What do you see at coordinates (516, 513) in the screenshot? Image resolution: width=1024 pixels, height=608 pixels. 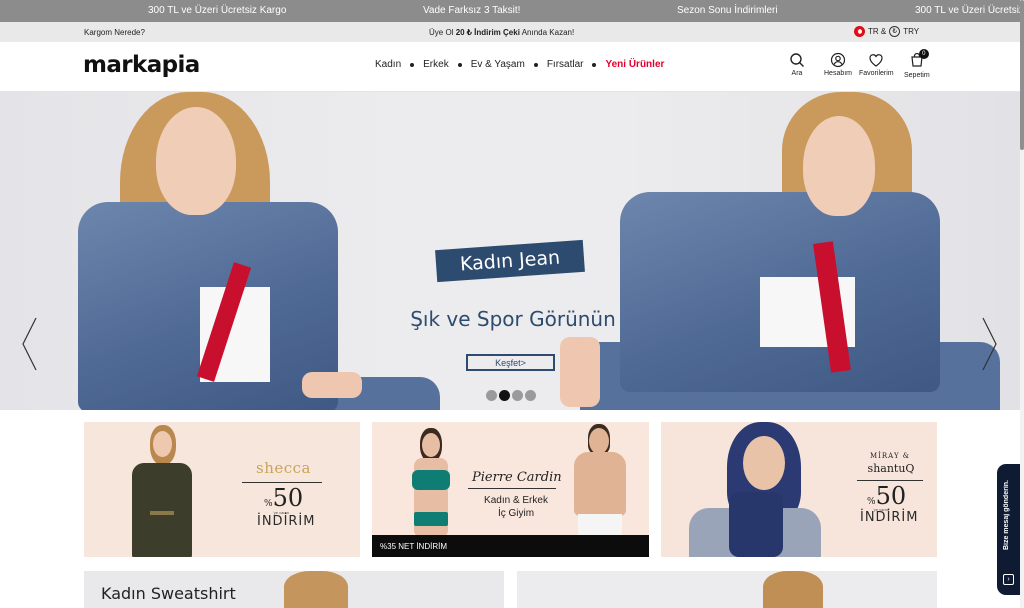 I see `cardin-line2: İç Giyim` at bounding box center [516, 513].